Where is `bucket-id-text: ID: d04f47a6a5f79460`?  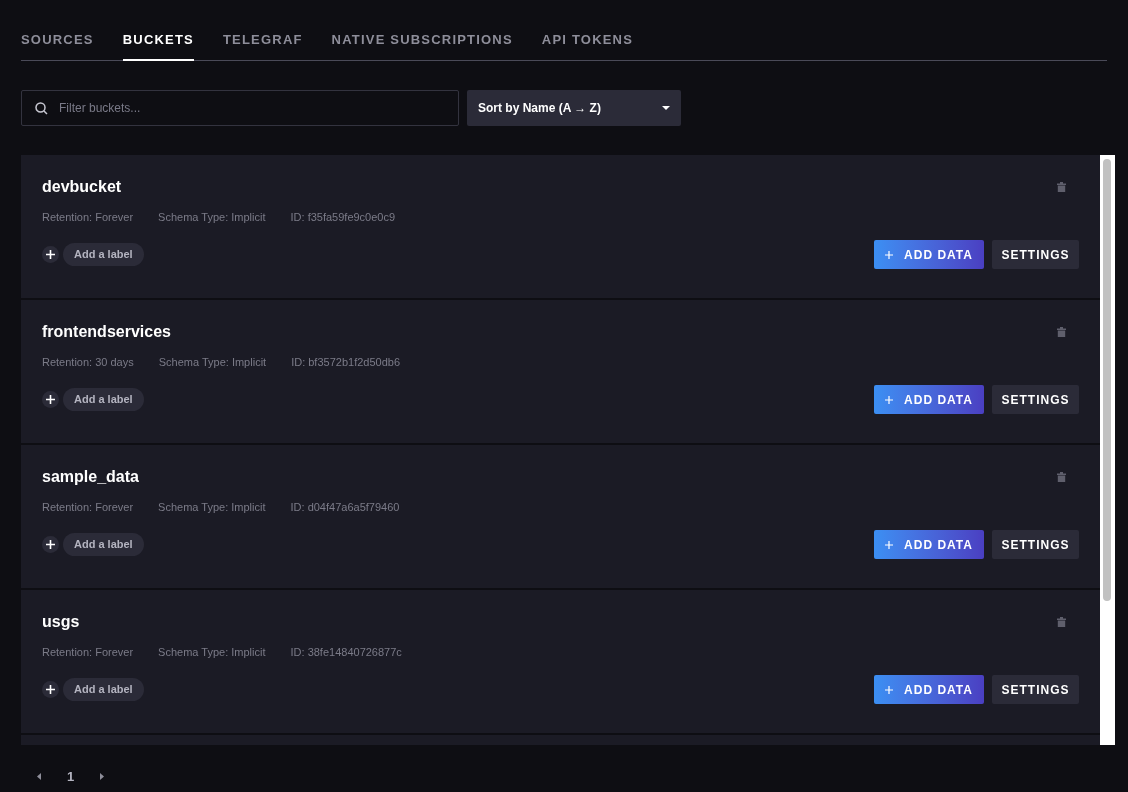 bucket-id-text: ID: d04f47a6a5f79460 is located at coordinates (345, 507).